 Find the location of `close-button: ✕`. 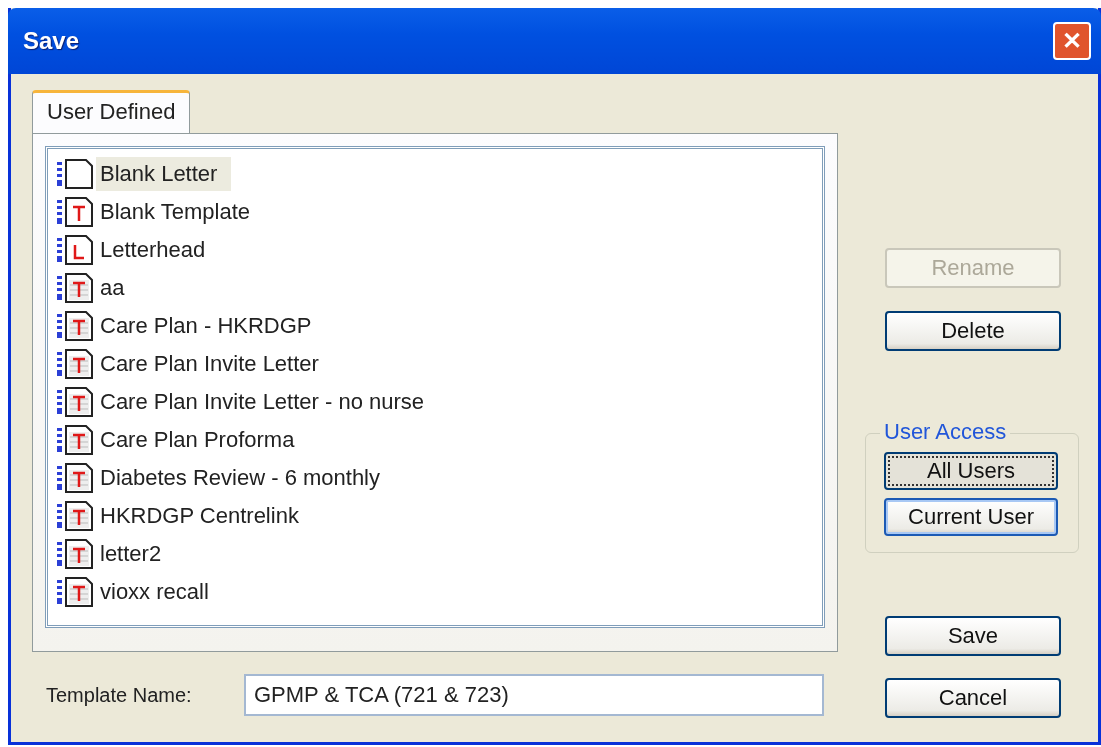

close-button: ✕ is located at coordinates (1072, 41).